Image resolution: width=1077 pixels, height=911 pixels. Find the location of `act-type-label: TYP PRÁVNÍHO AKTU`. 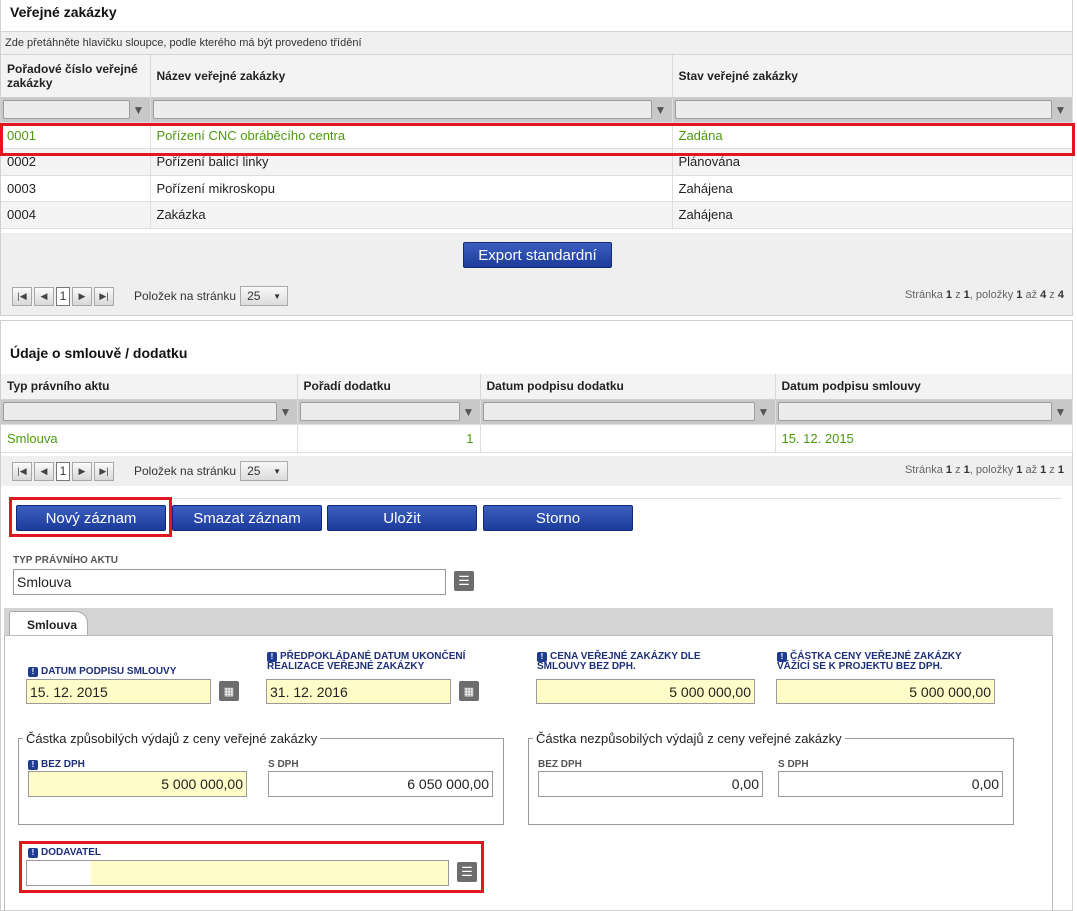

act-type-label: TYP PRÁVNÍHO AKTU is located at coordinates (66, 560).